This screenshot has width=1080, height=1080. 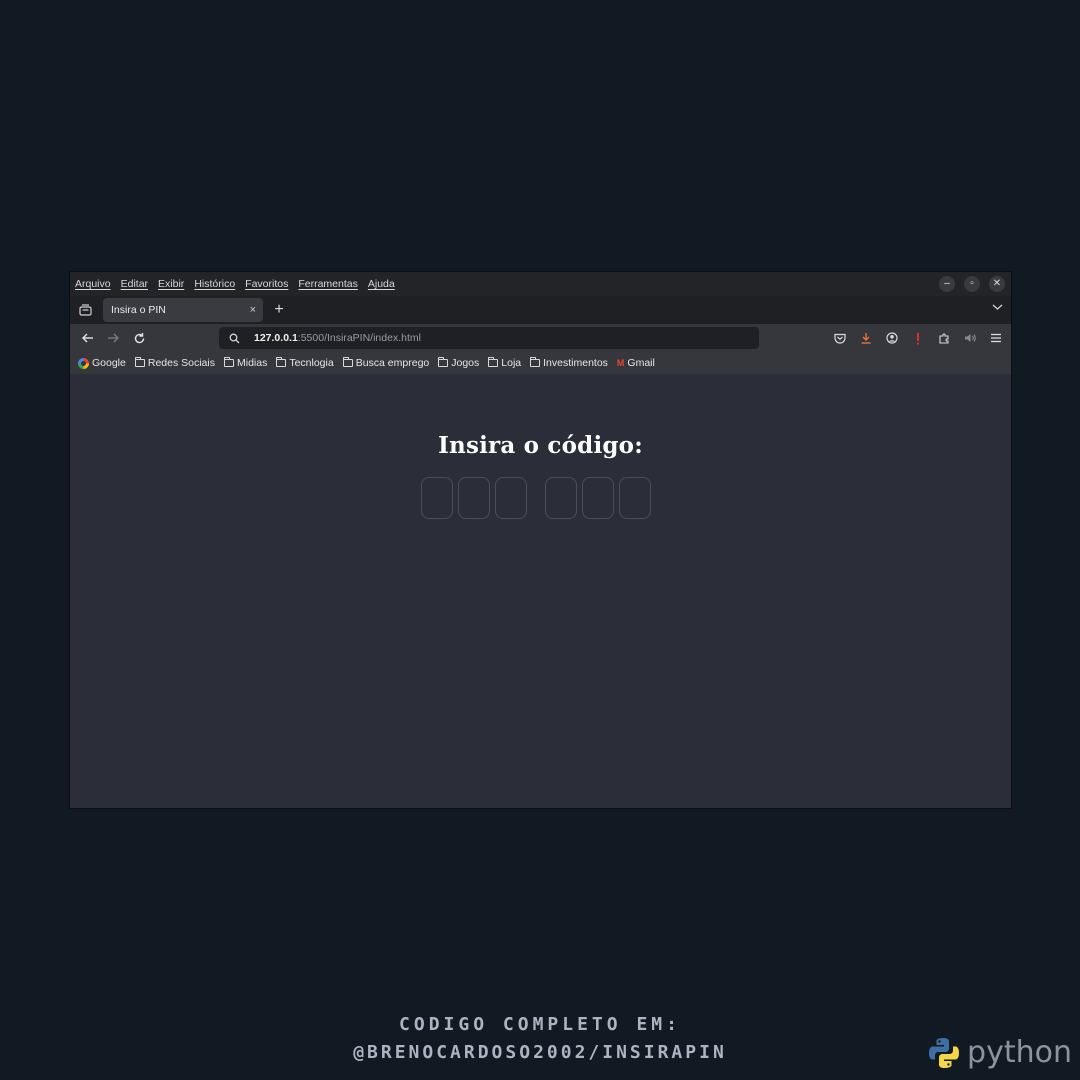 What do you see at coordinates (997, 284) in the screenshot?
I see `close-window-button: ✕` at bounding box center [997, 284].